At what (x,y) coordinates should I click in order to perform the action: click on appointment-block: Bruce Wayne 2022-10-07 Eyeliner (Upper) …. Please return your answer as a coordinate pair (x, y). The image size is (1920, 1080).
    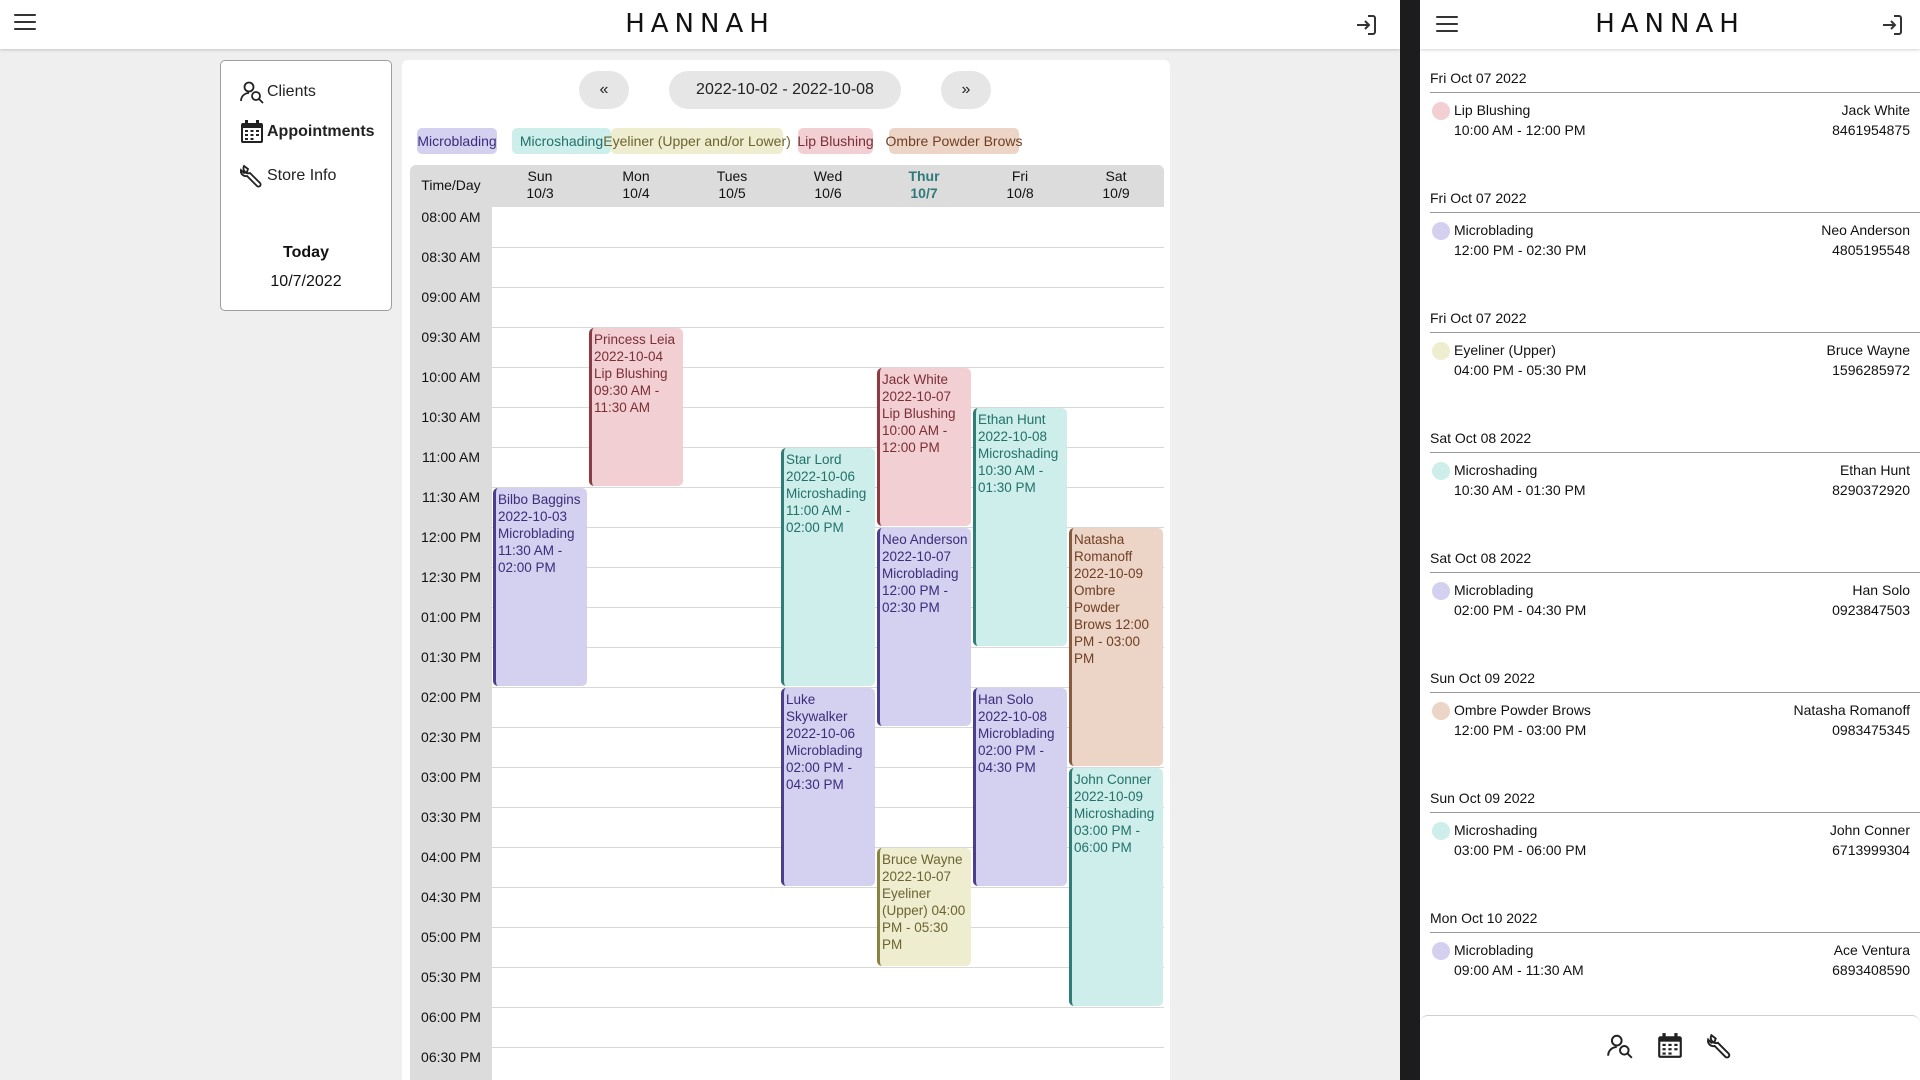
    Looking at the image, I should click on (924, 907).